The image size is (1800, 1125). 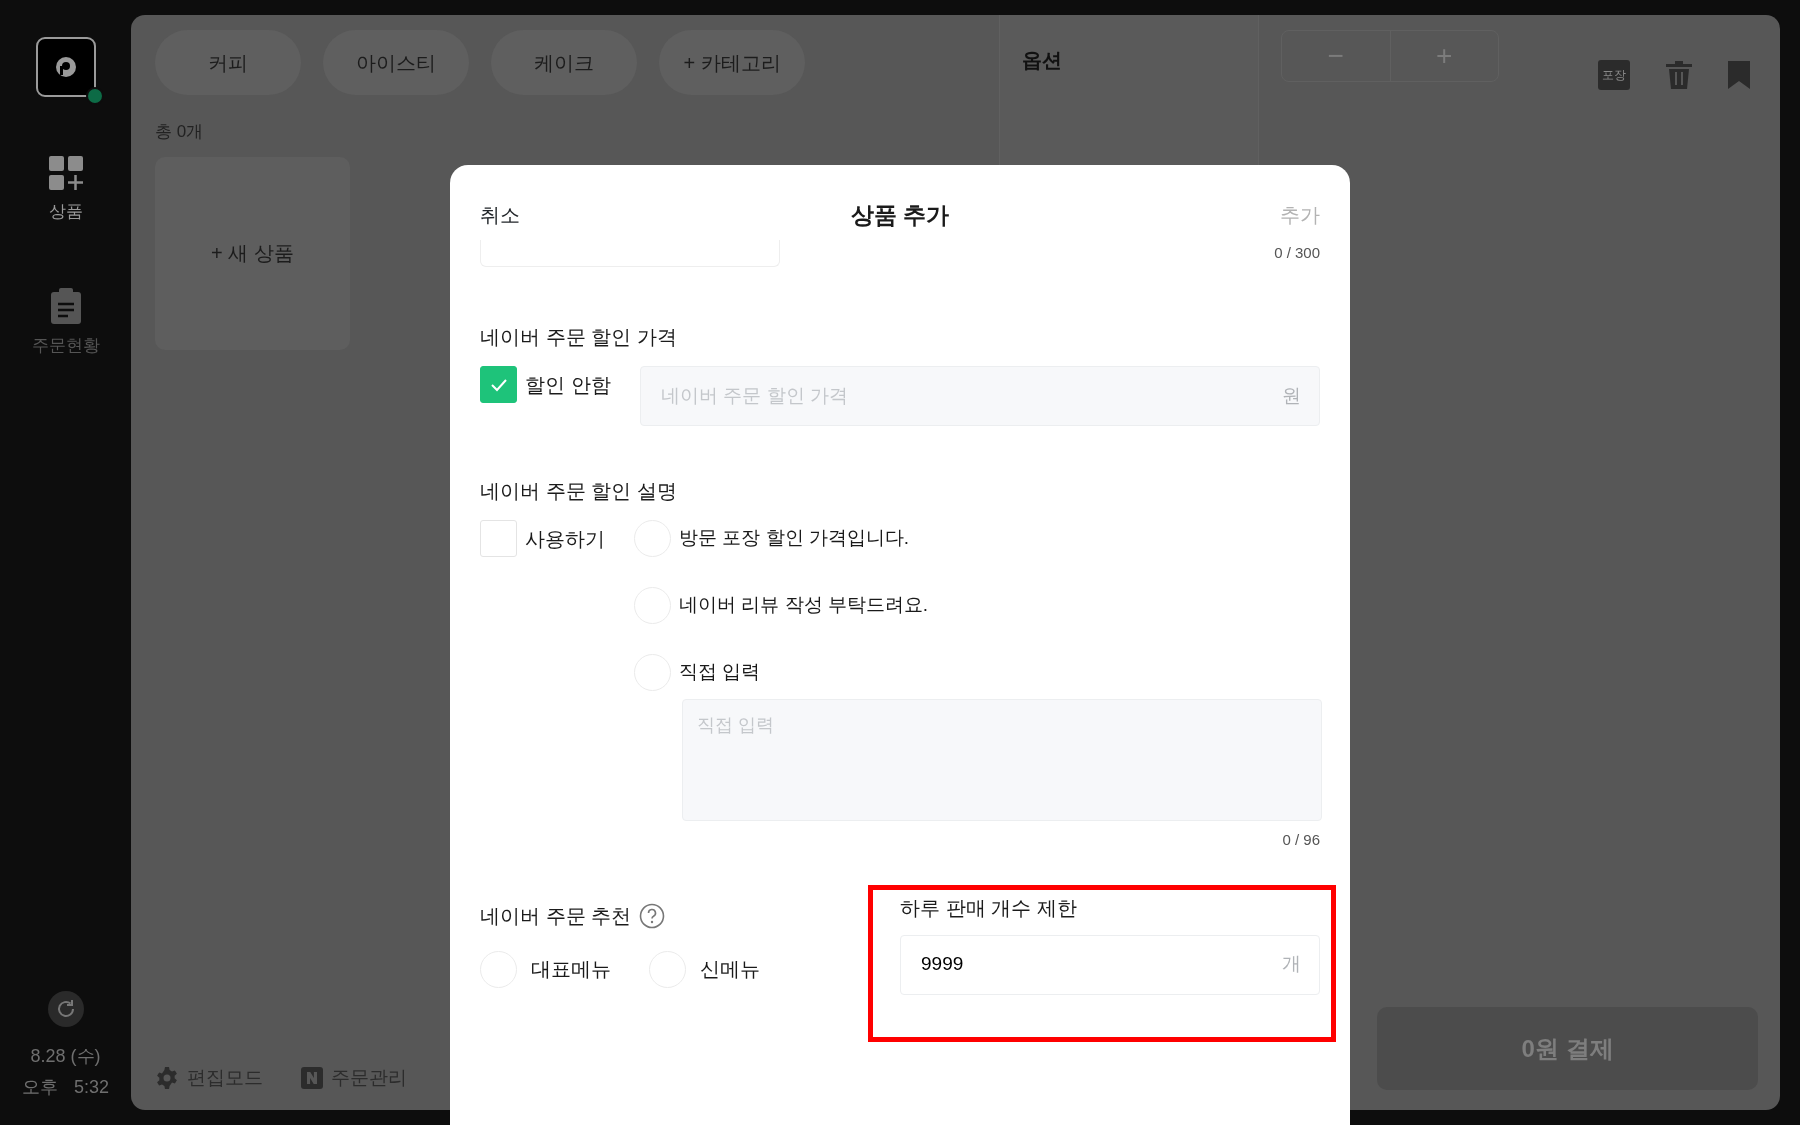 I want to click on takeout-badge: 포장, so click(x=1614, y=75).